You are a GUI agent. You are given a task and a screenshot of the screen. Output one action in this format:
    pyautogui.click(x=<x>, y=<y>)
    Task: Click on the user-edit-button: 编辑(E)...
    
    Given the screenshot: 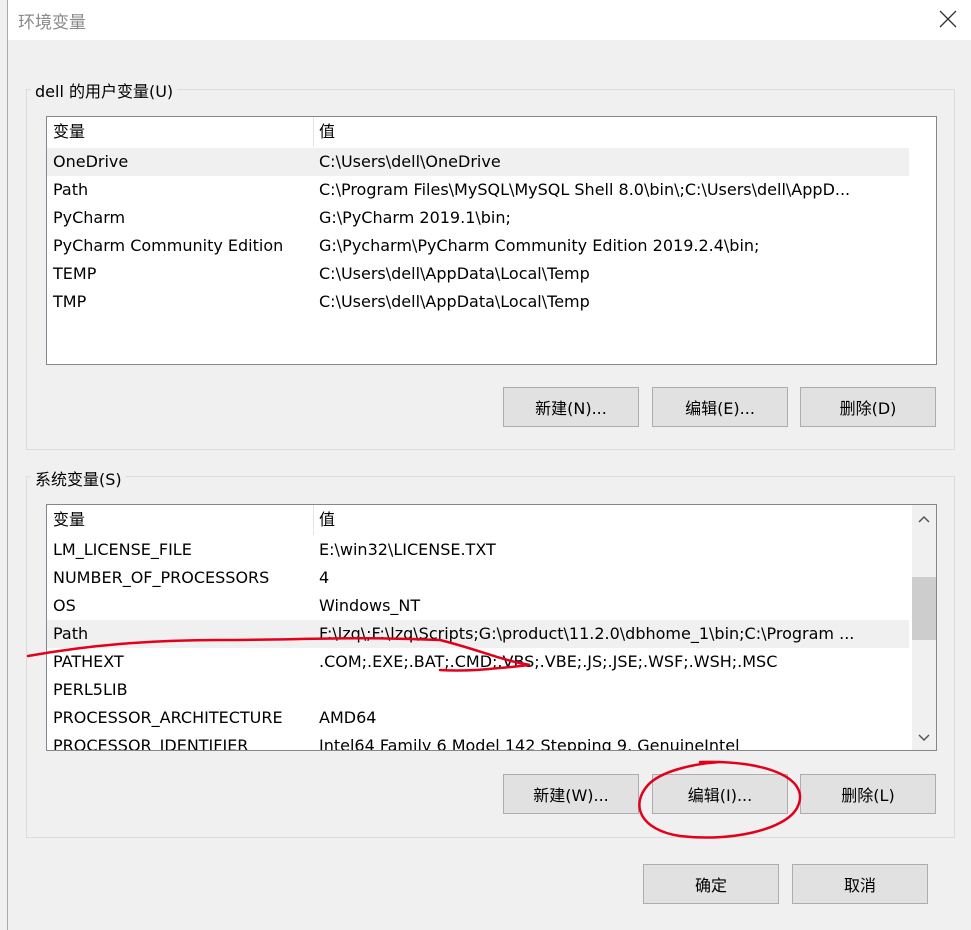 What is the action you would take?
    pyautogui.click(x=720, y=407)
    